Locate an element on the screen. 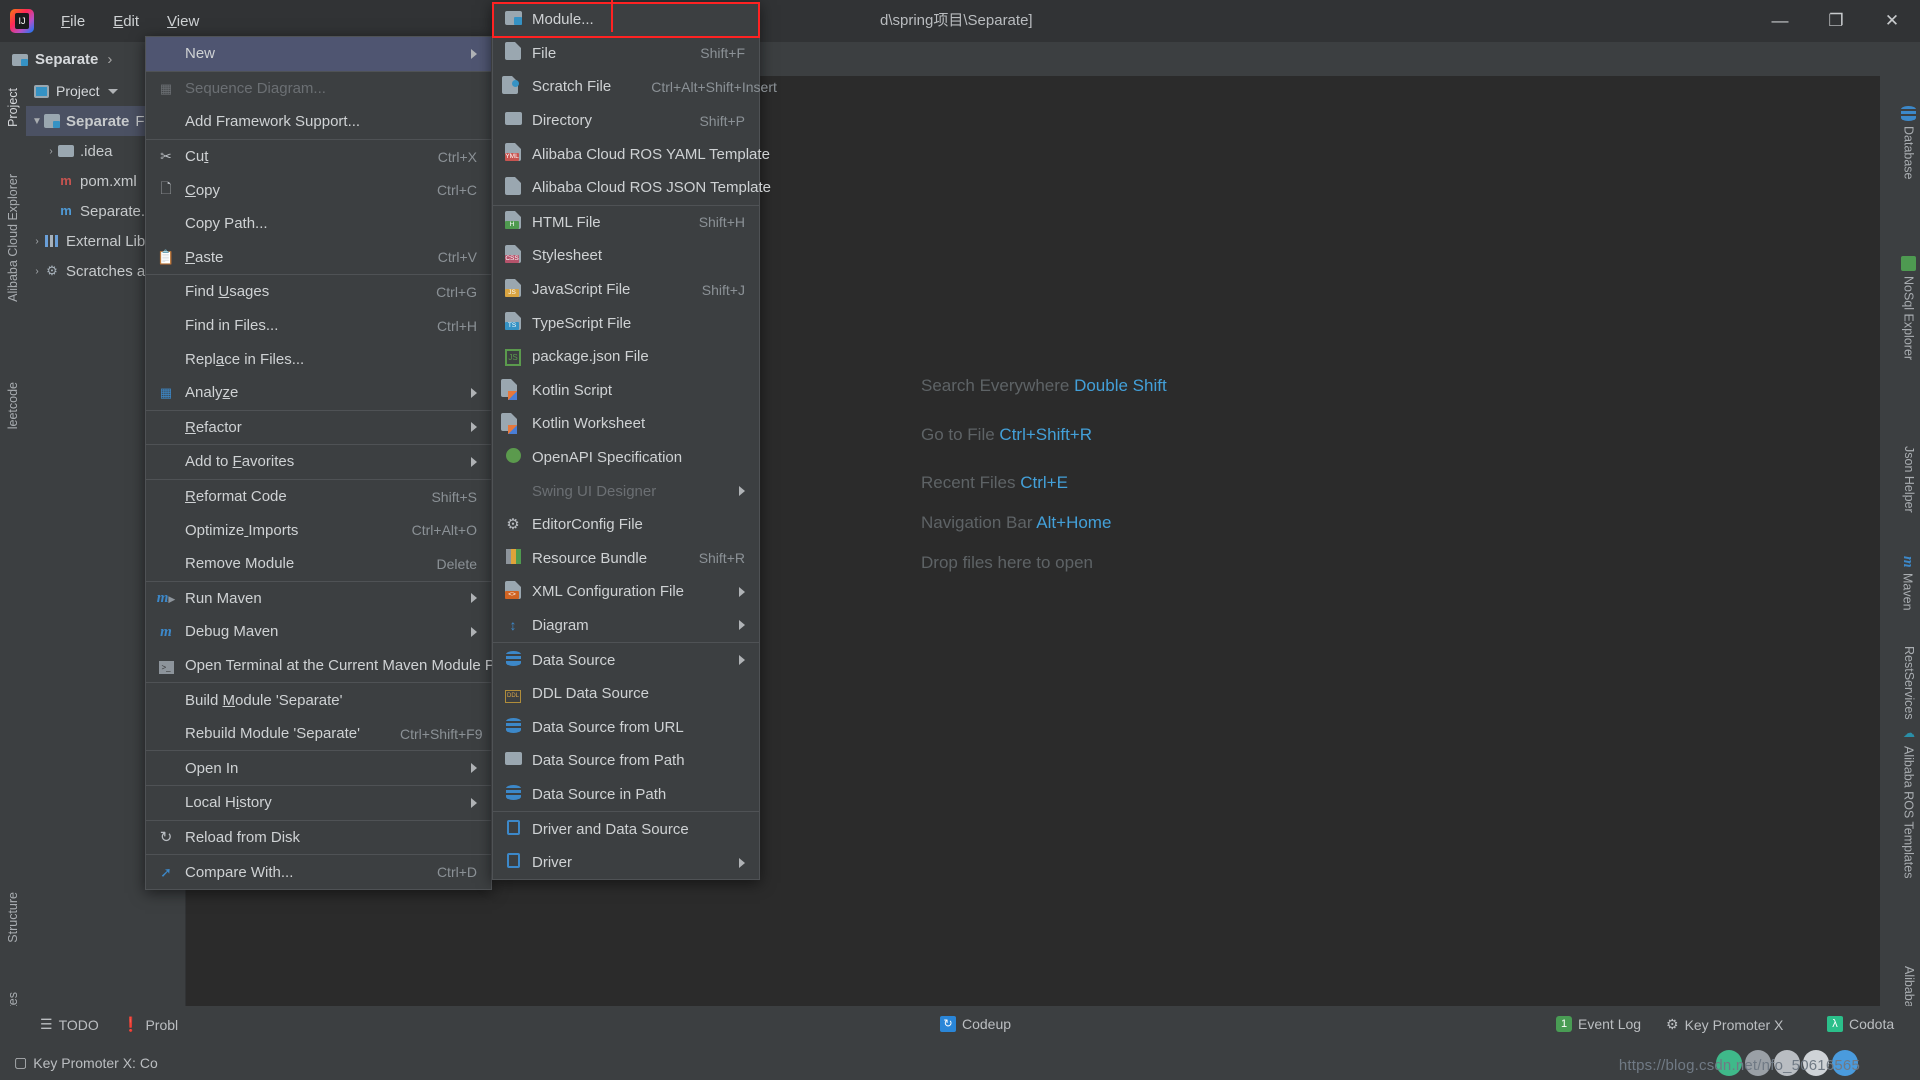 The image size is (1920, 1080). directory-icon is located at coordinates (513, 120).